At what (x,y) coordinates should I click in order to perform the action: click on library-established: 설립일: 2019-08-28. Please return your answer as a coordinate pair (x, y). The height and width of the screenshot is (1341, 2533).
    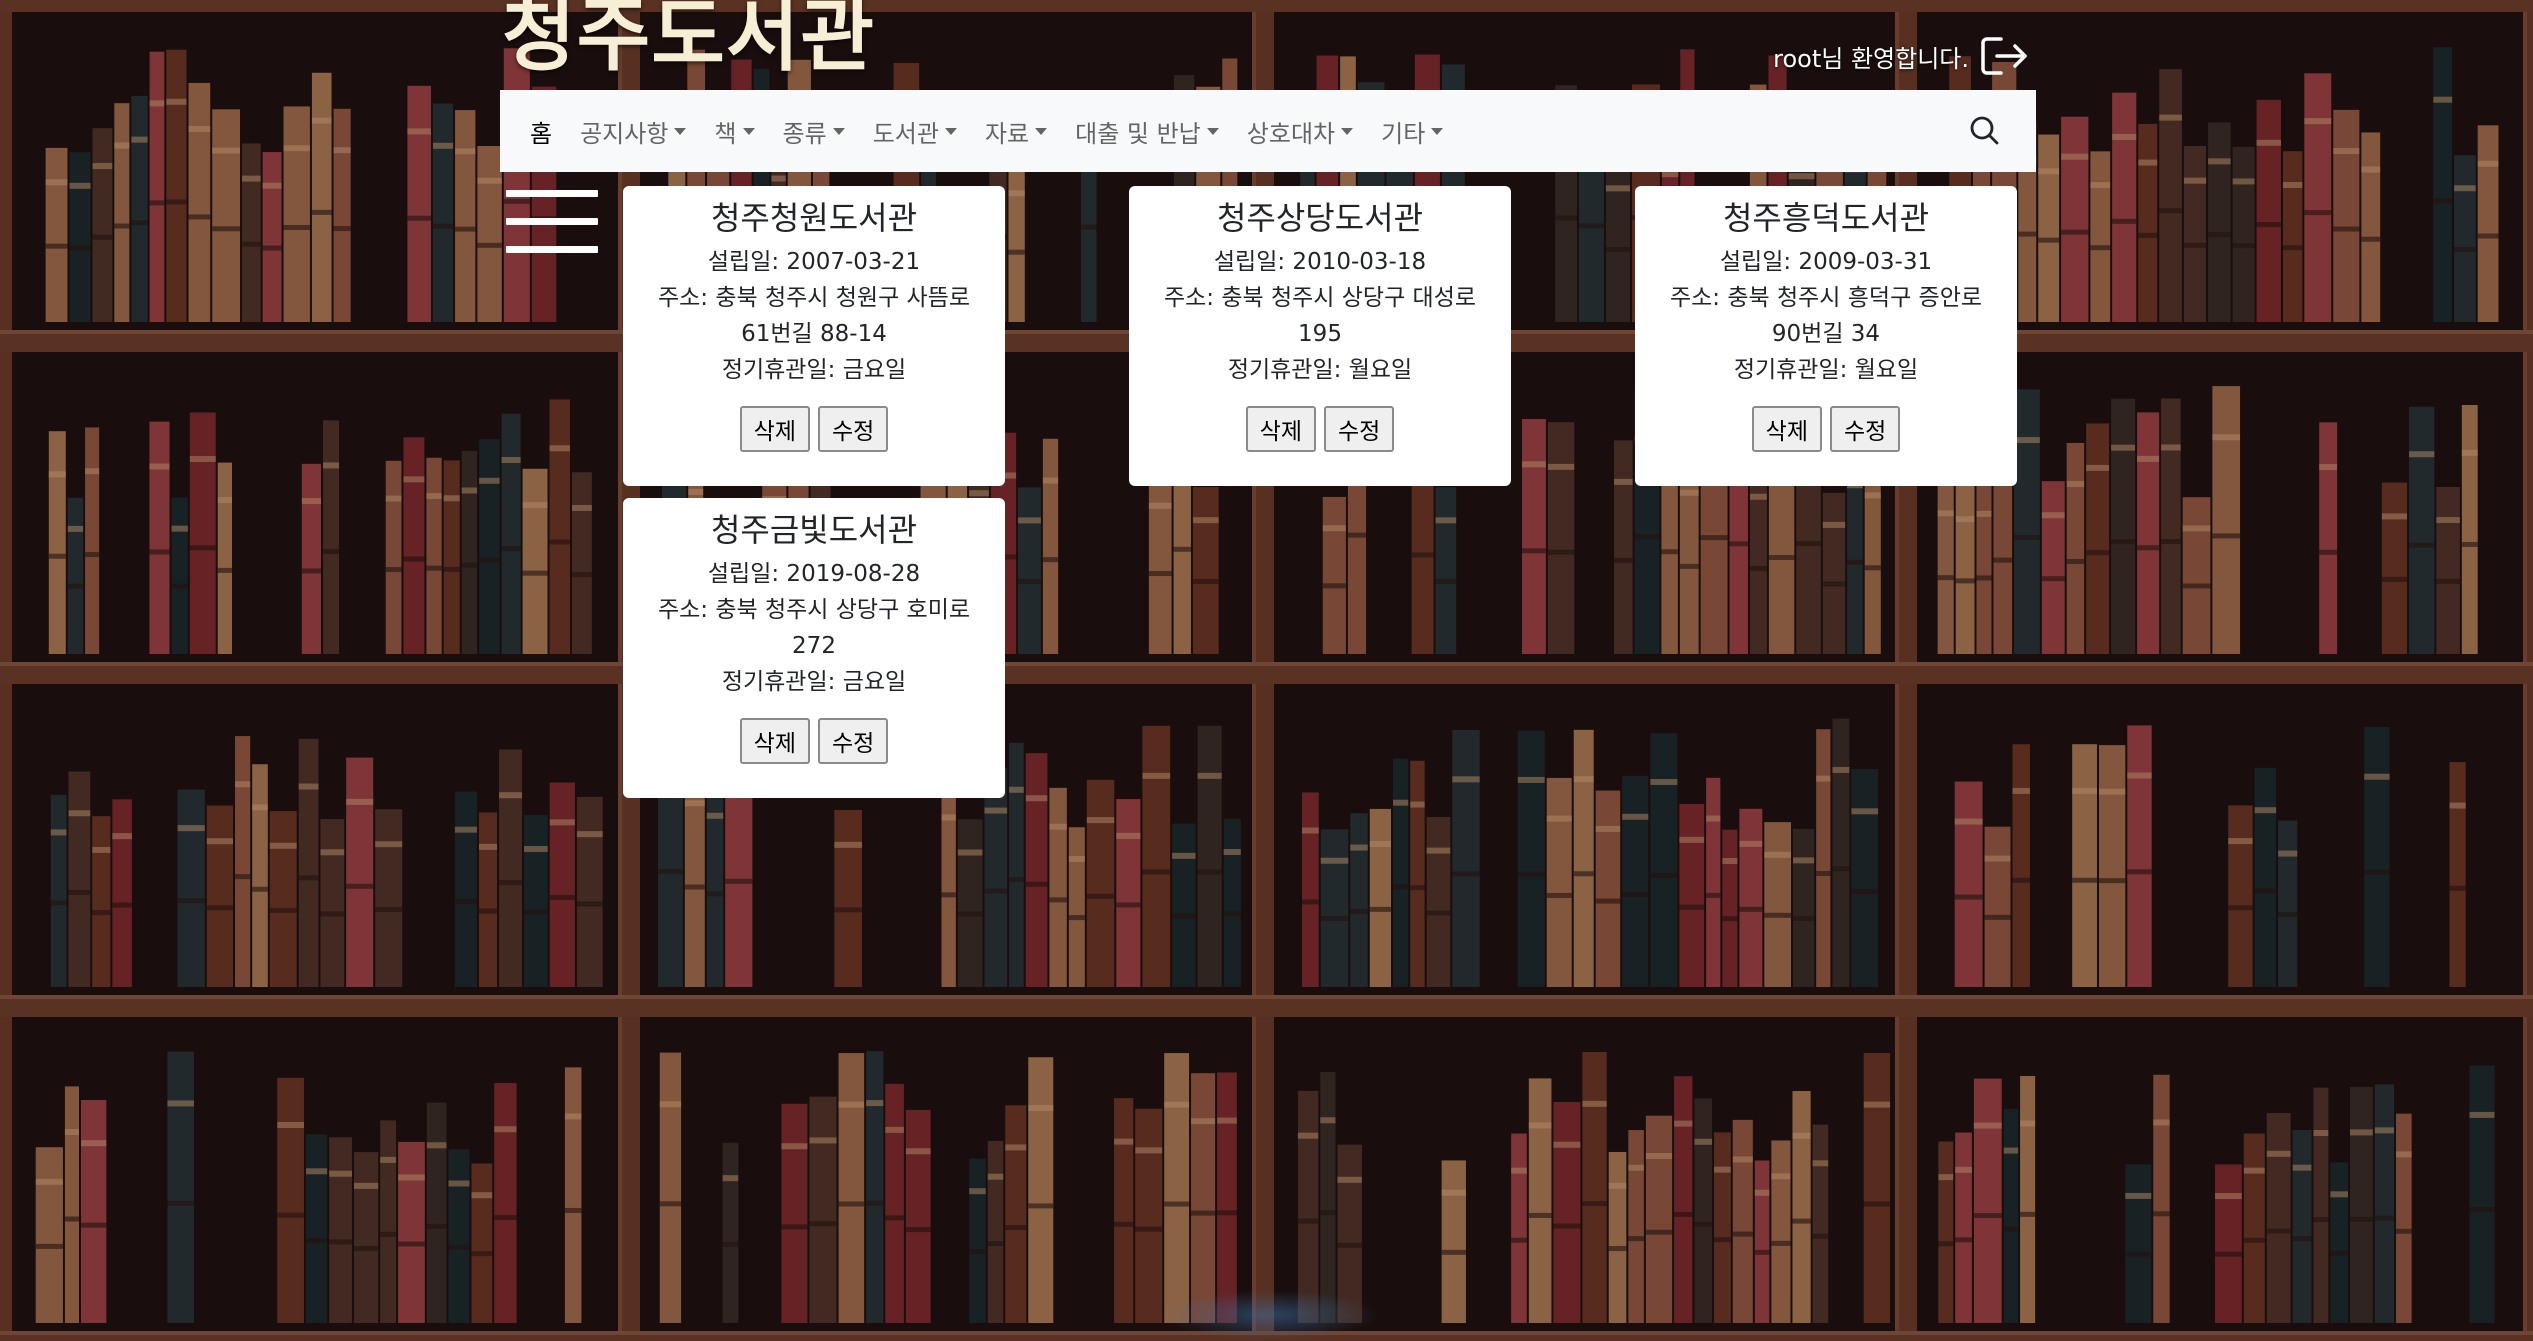
    Looking at the image, I should click on (814, 574).